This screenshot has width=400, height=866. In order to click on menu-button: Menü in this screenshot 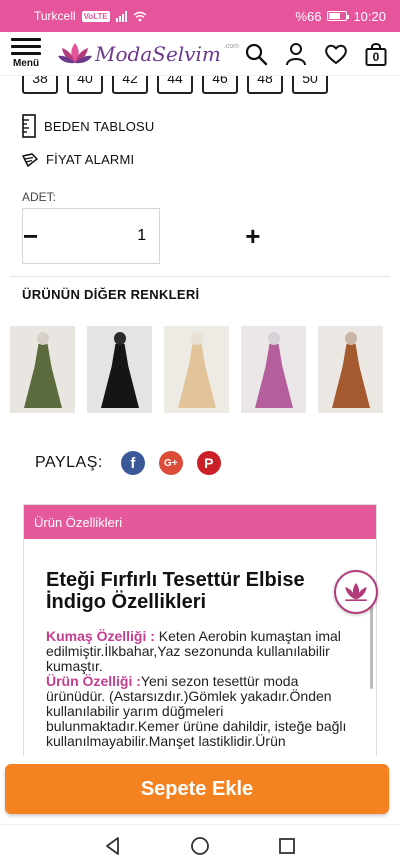, I will do `click(26, 53)`.